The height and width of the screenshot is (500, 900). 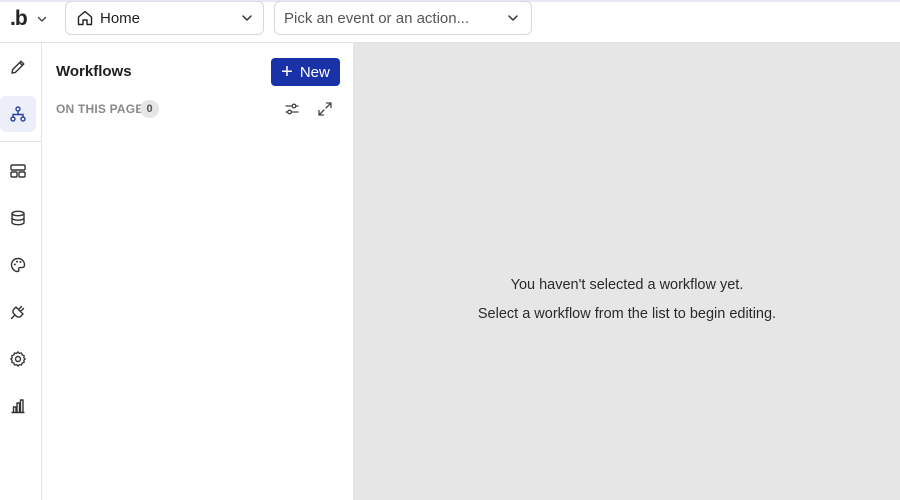 I want to click on layout-icon, so click(x=18, y=171).